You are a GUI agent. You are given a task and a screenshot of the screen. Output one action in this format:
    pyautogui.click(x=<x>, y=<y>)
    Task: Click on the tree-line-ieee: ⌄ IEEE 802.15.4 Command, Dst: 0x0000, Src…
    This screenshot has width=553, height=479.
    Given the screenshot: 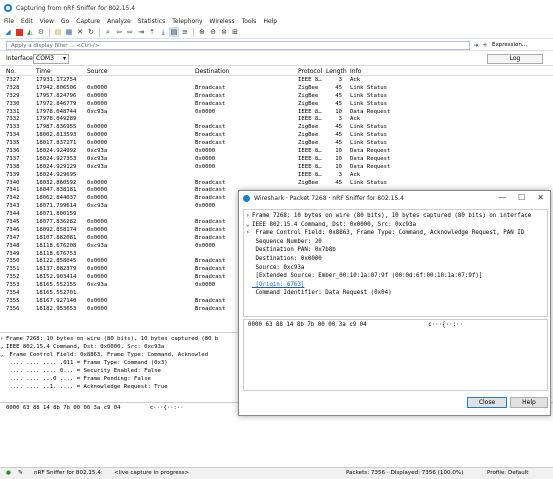 What is the action you would take?
    pyautogui.click(x=395, y=225)
    